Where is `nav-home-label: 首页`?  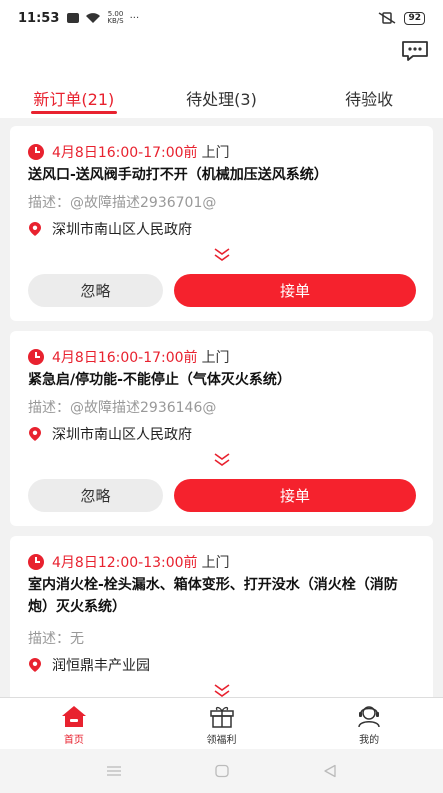
nav-home-label: 首页 is located at coordinates (73, 740).